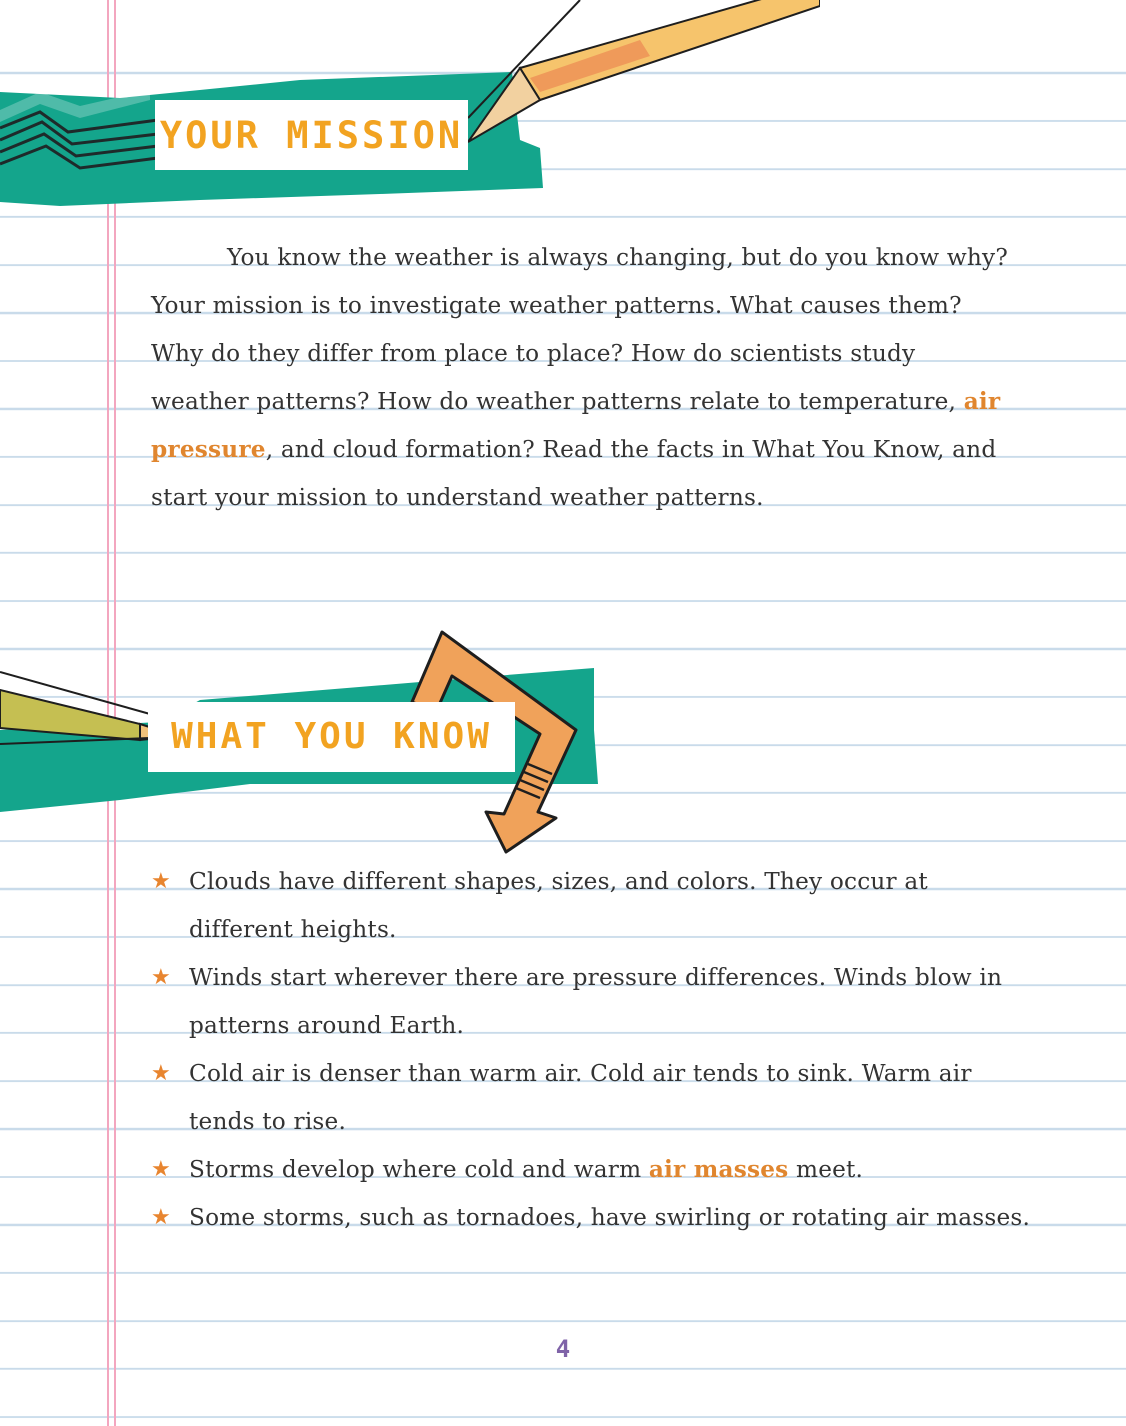 The width and height of the screenshot is (1126, 1426). Describe the element at coordinates (718, 1169) in the screenshot. I see `fact-highlight-term: air masses` at that location.